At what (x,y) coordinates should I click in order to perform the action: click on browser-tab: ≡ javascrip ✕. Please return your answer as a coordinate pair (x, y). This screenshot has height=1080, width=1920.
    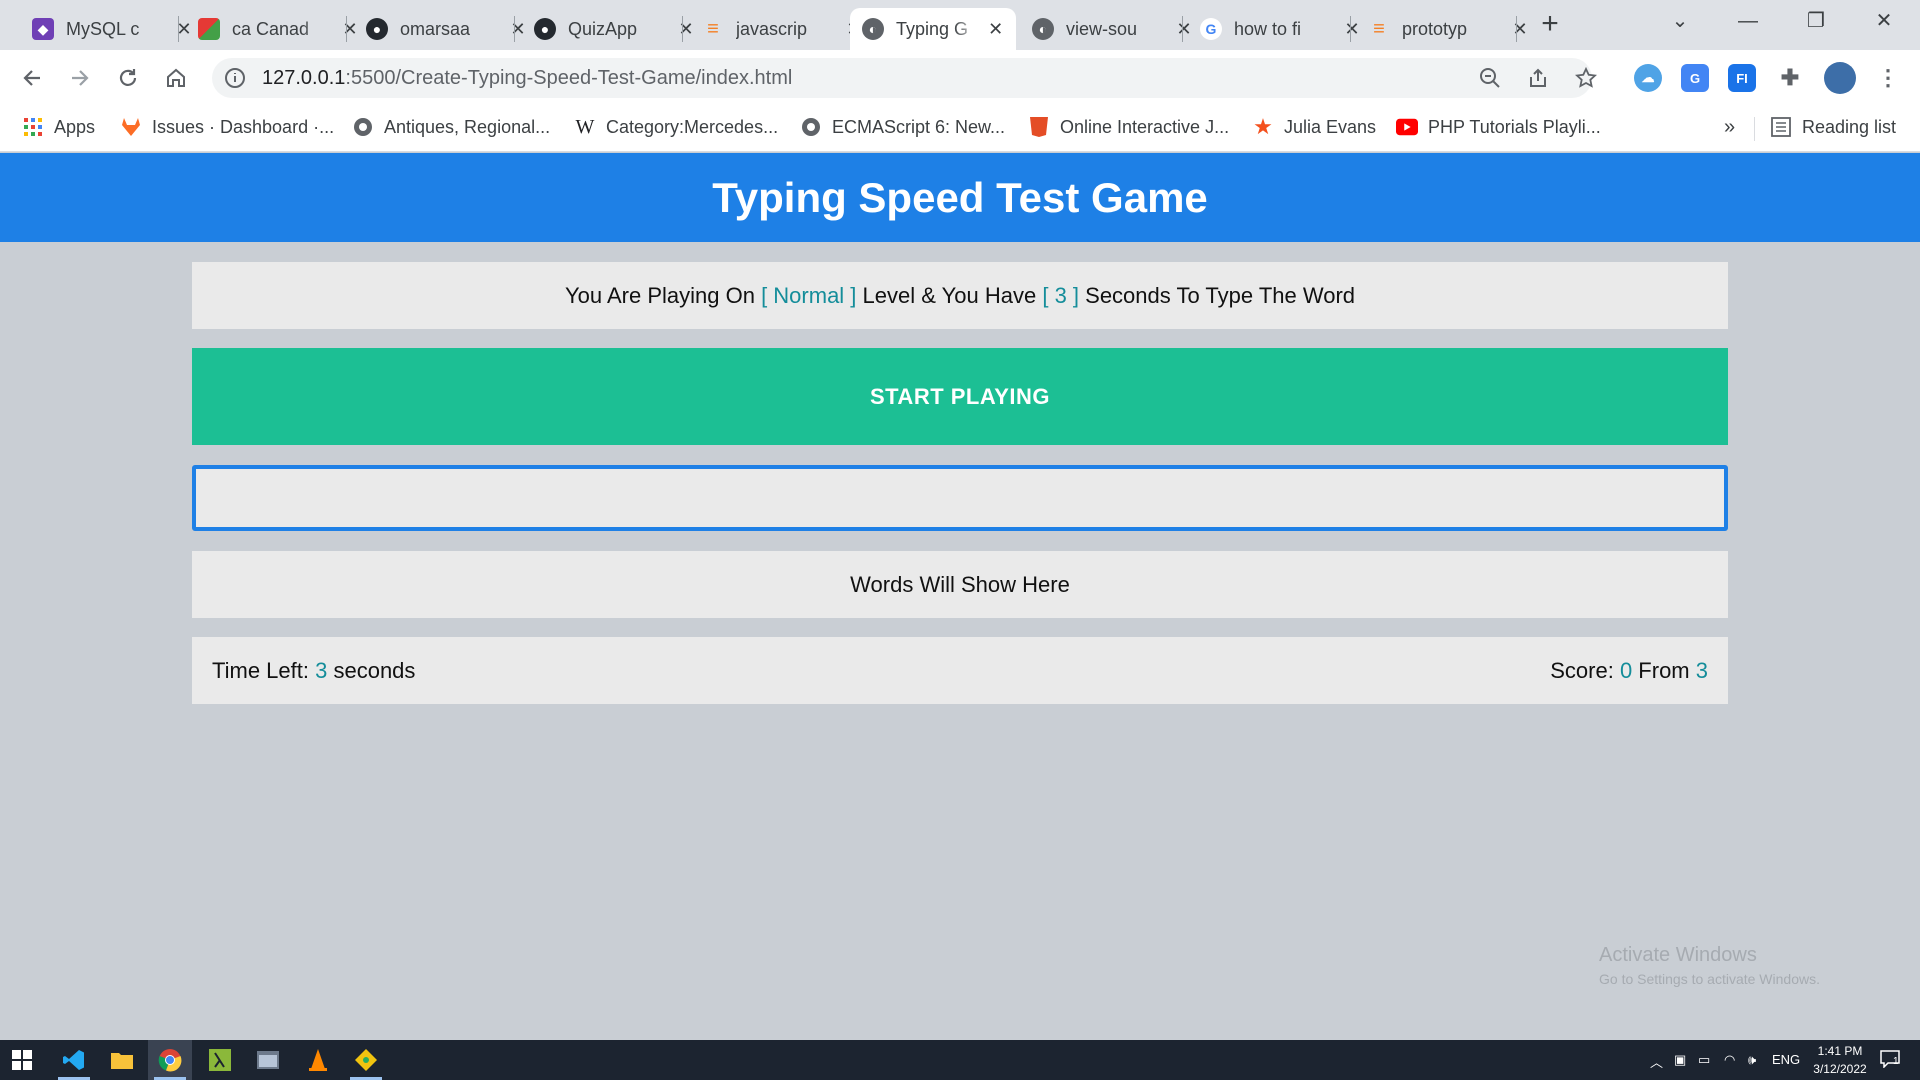
    Looking at the image, I should click on (783, 29).